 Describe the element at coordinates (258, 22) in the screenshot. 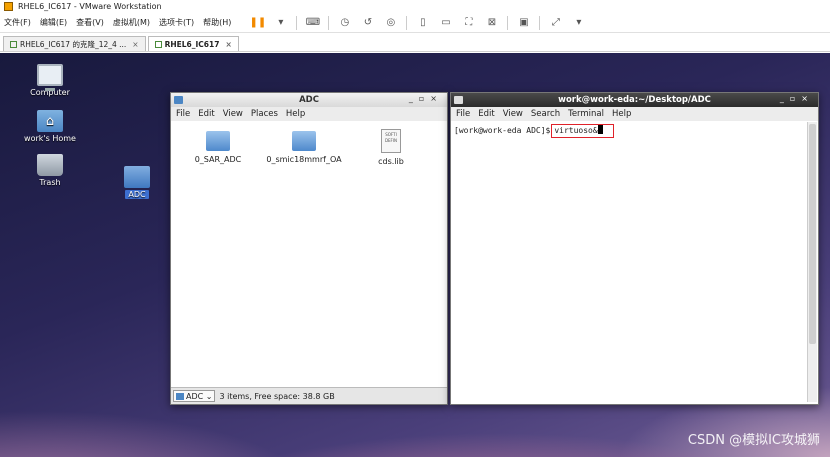

I see `pause-icon: ❚❚` at that location.